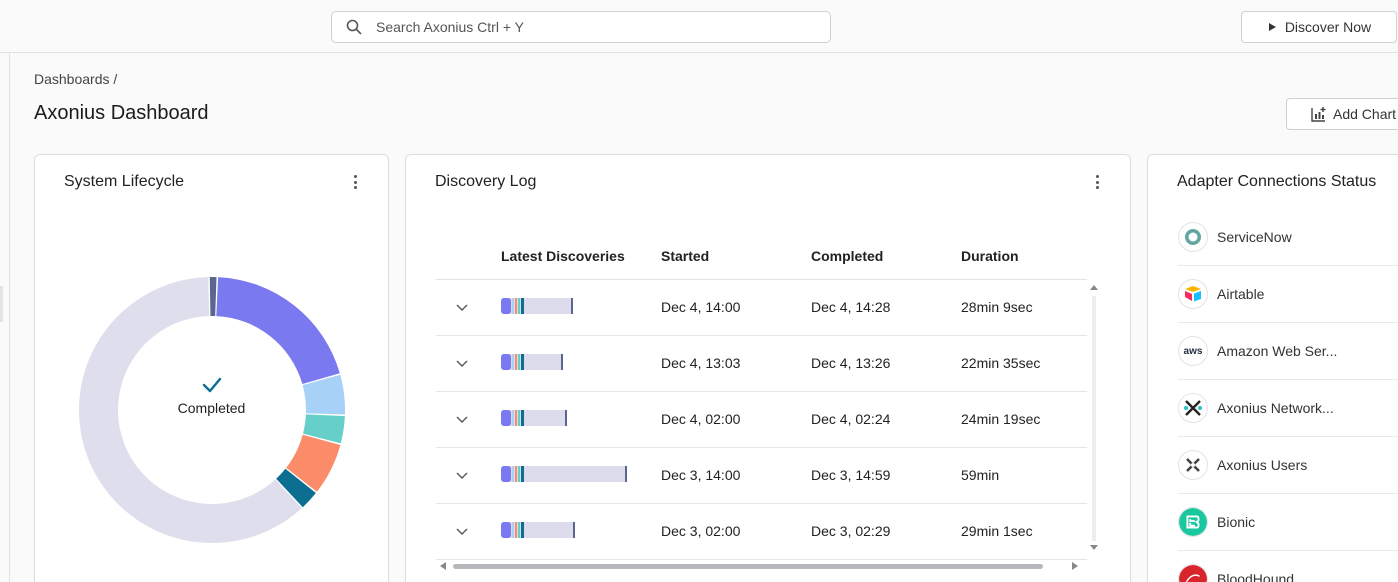  Describe the element at coordinates (1193, 408) in the screenshot. I see `axonius-network-icon` at that location.